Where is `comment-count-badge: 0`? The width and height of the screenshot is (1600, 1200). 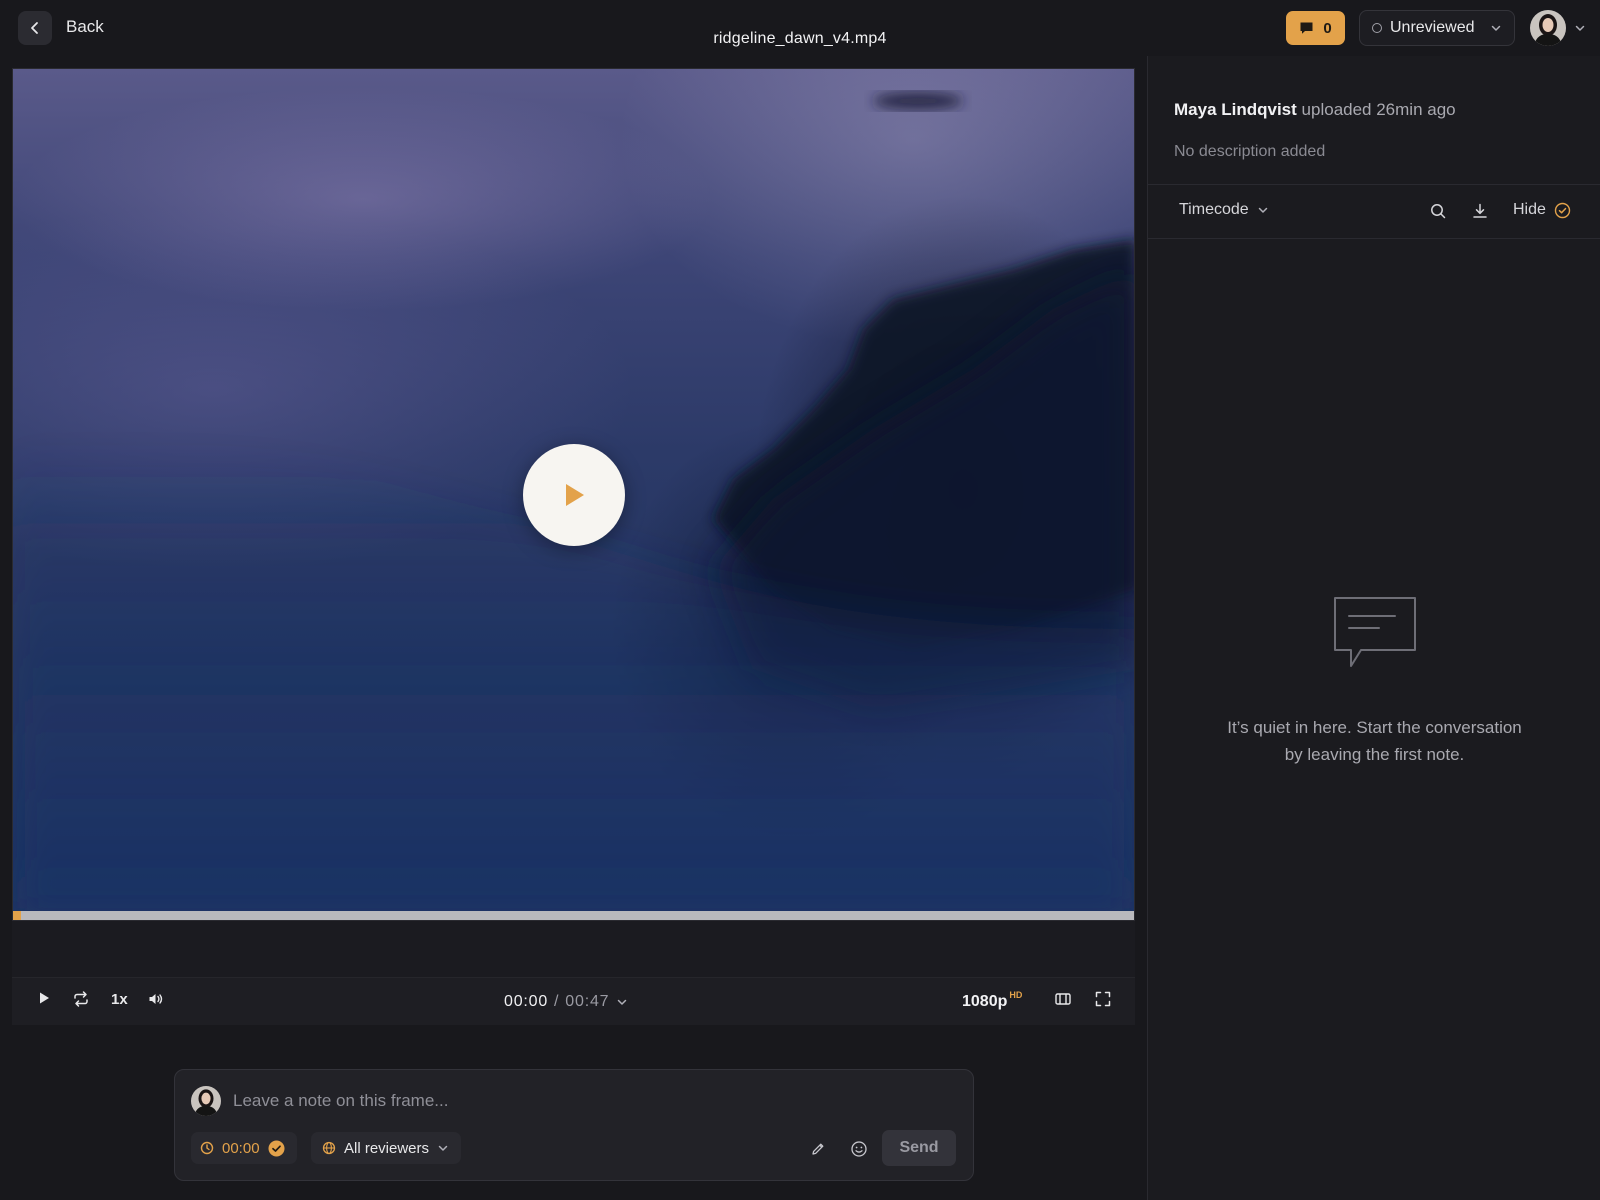 comment-count-badge: 0 is located at coordinates (1315, 28).